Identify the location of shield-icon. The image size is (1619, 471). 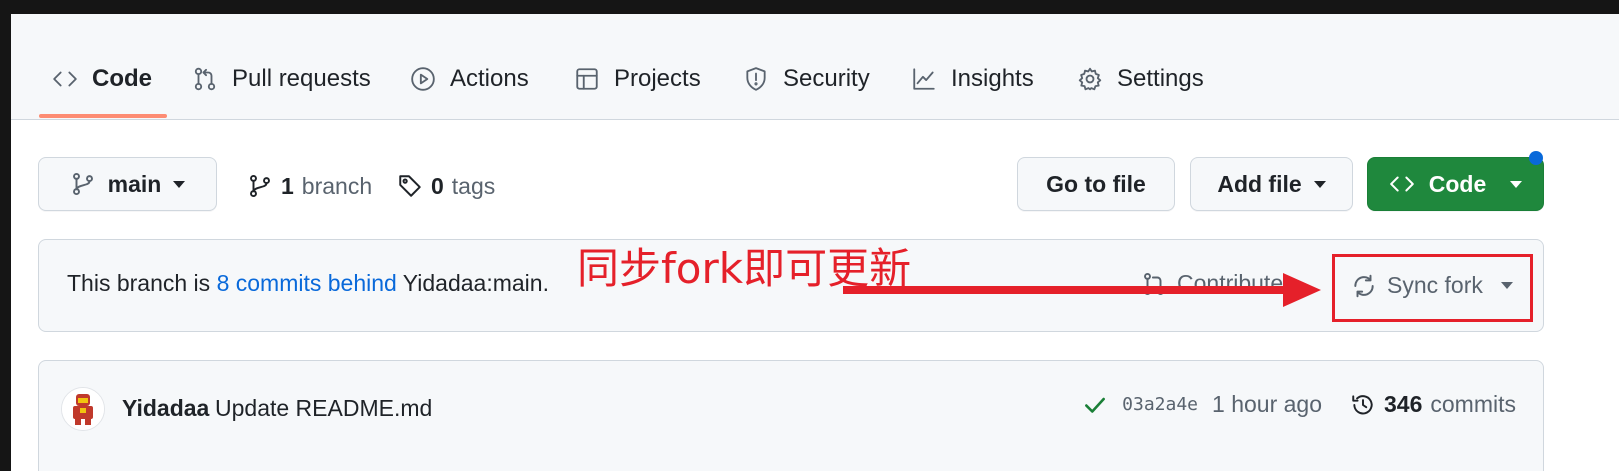
(756, 79).